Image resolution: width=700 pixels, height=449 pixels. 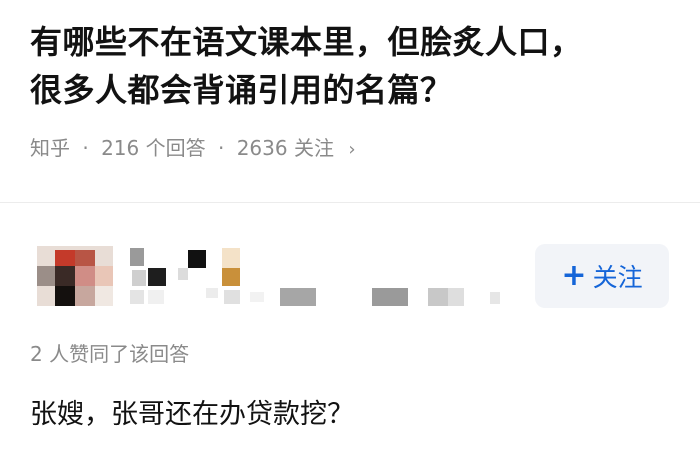 What do you see at coordinates (617, 277) in the screenshot?
I see `follow-label: 关注` at bounding box center [617, 277].